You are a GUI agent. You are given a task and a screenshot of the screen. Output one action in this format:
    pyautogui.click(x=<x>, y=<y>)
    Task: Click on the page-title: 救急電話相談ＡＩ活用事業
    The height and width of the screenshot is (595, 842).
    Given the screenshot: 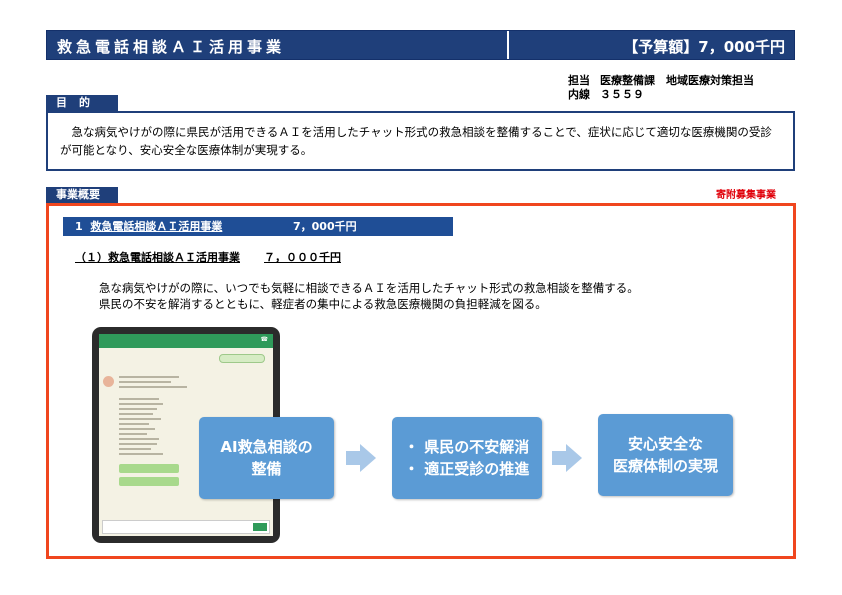 What is the action you would take?
    pyautogui.click(x=171, y=47)
    